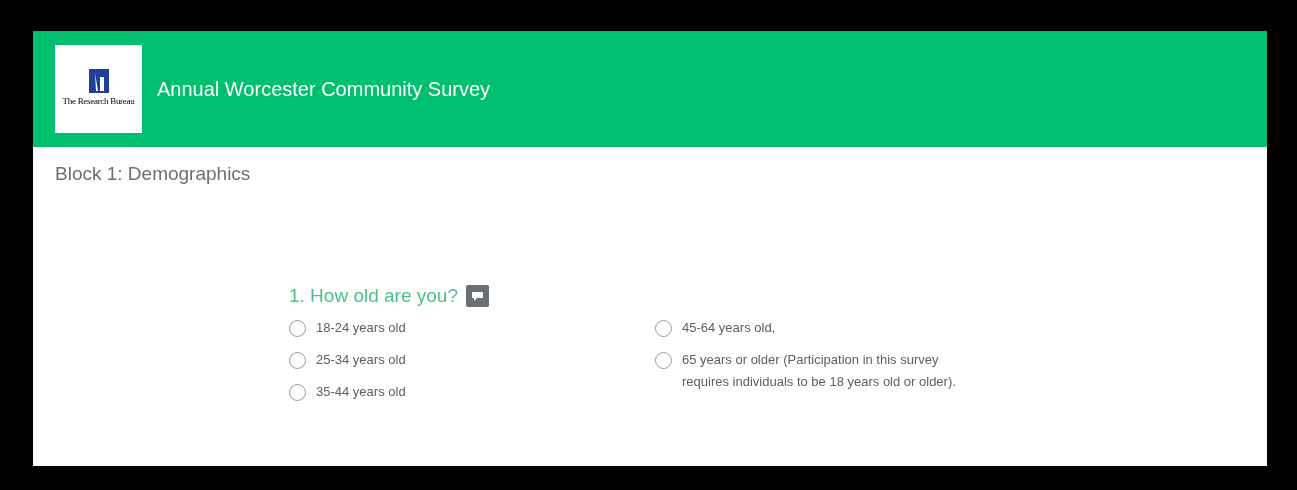  Describe the element at coordinates (729, 328) in the screenshot. I see `option-label: 45-64 years old,` at that location.